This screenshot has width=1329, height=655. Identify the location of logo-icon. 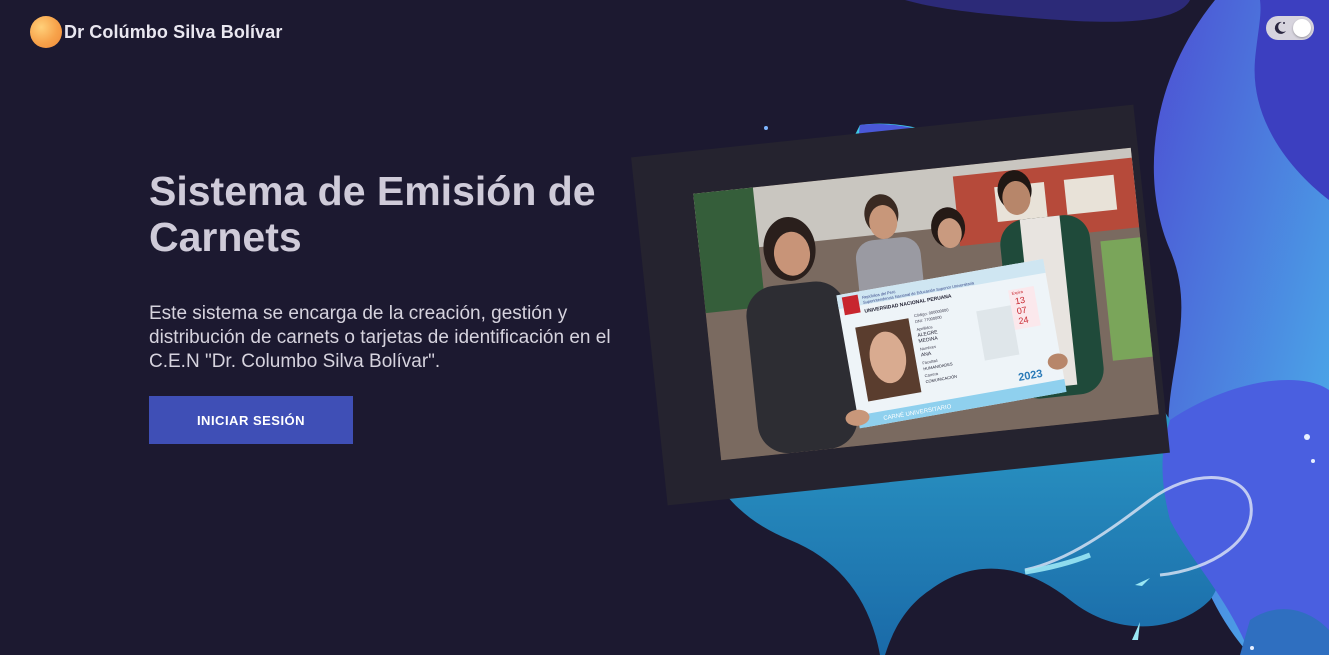
(46, 32).